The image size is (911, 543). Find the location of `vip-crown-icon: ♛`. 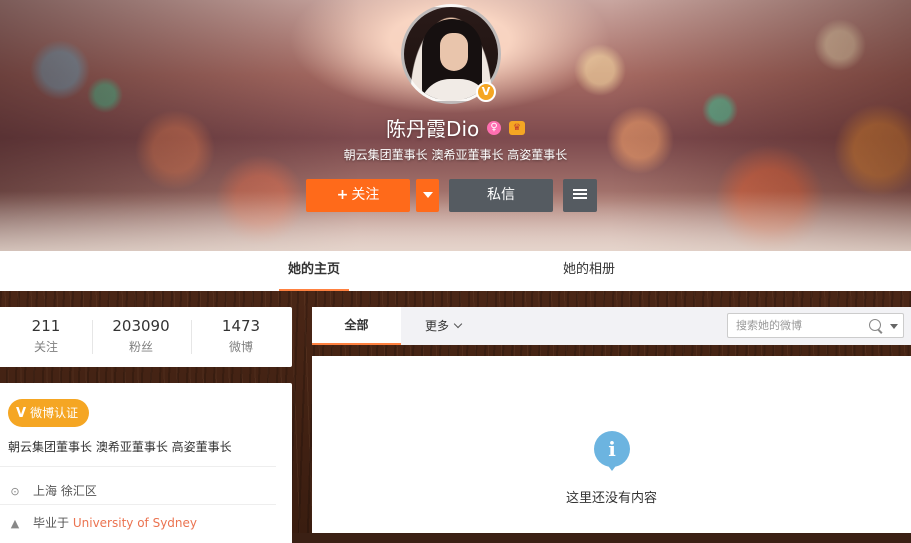

vip-crown-icon: ♛ is located at coordinates (516, 127).